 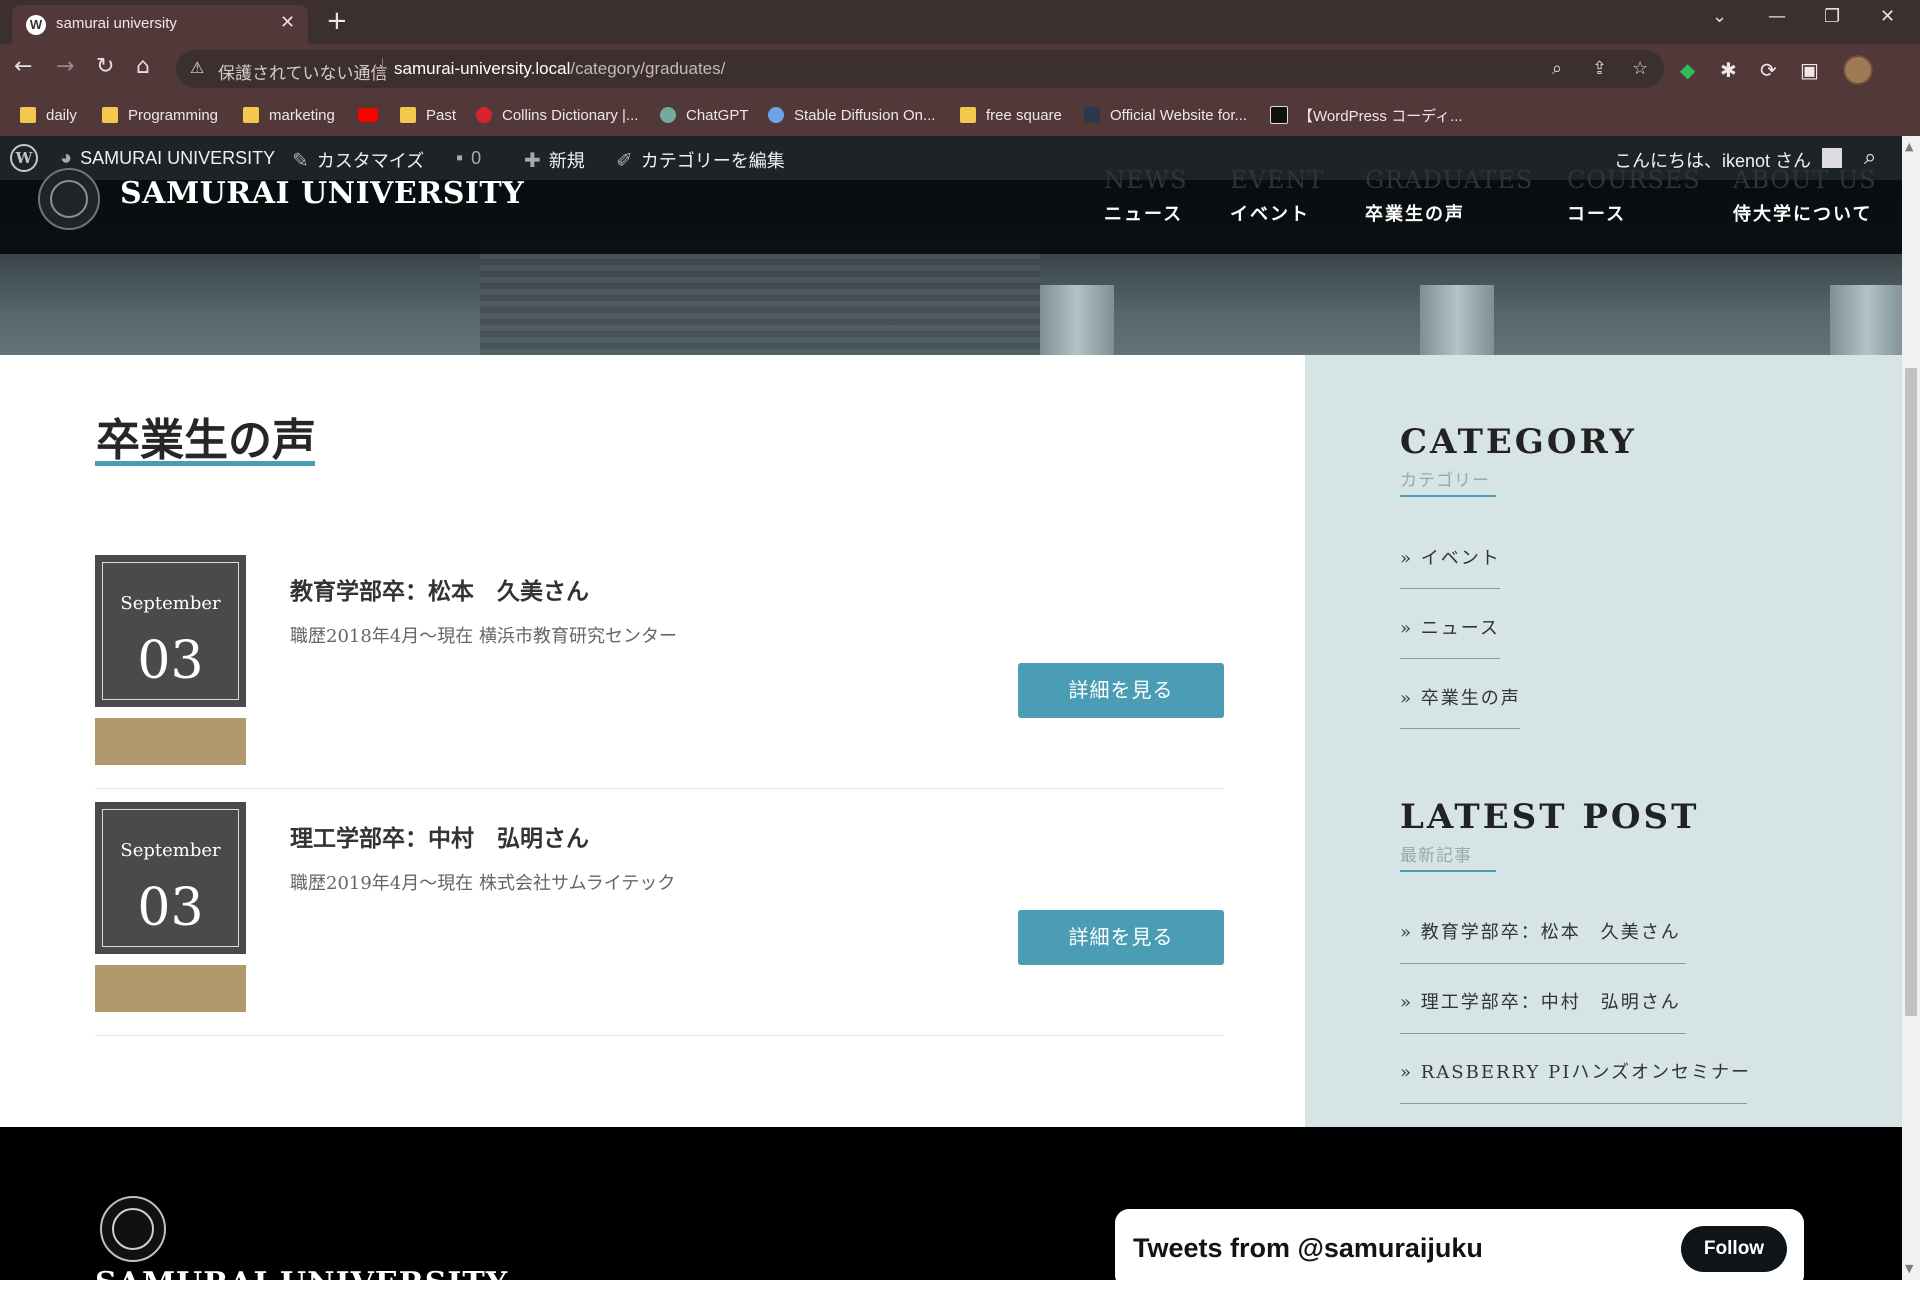 What do you see at coordinates (1809, 70) in the screenshot?
I see `side-panel-icon: ▣` at bounding box center [1809, 70].